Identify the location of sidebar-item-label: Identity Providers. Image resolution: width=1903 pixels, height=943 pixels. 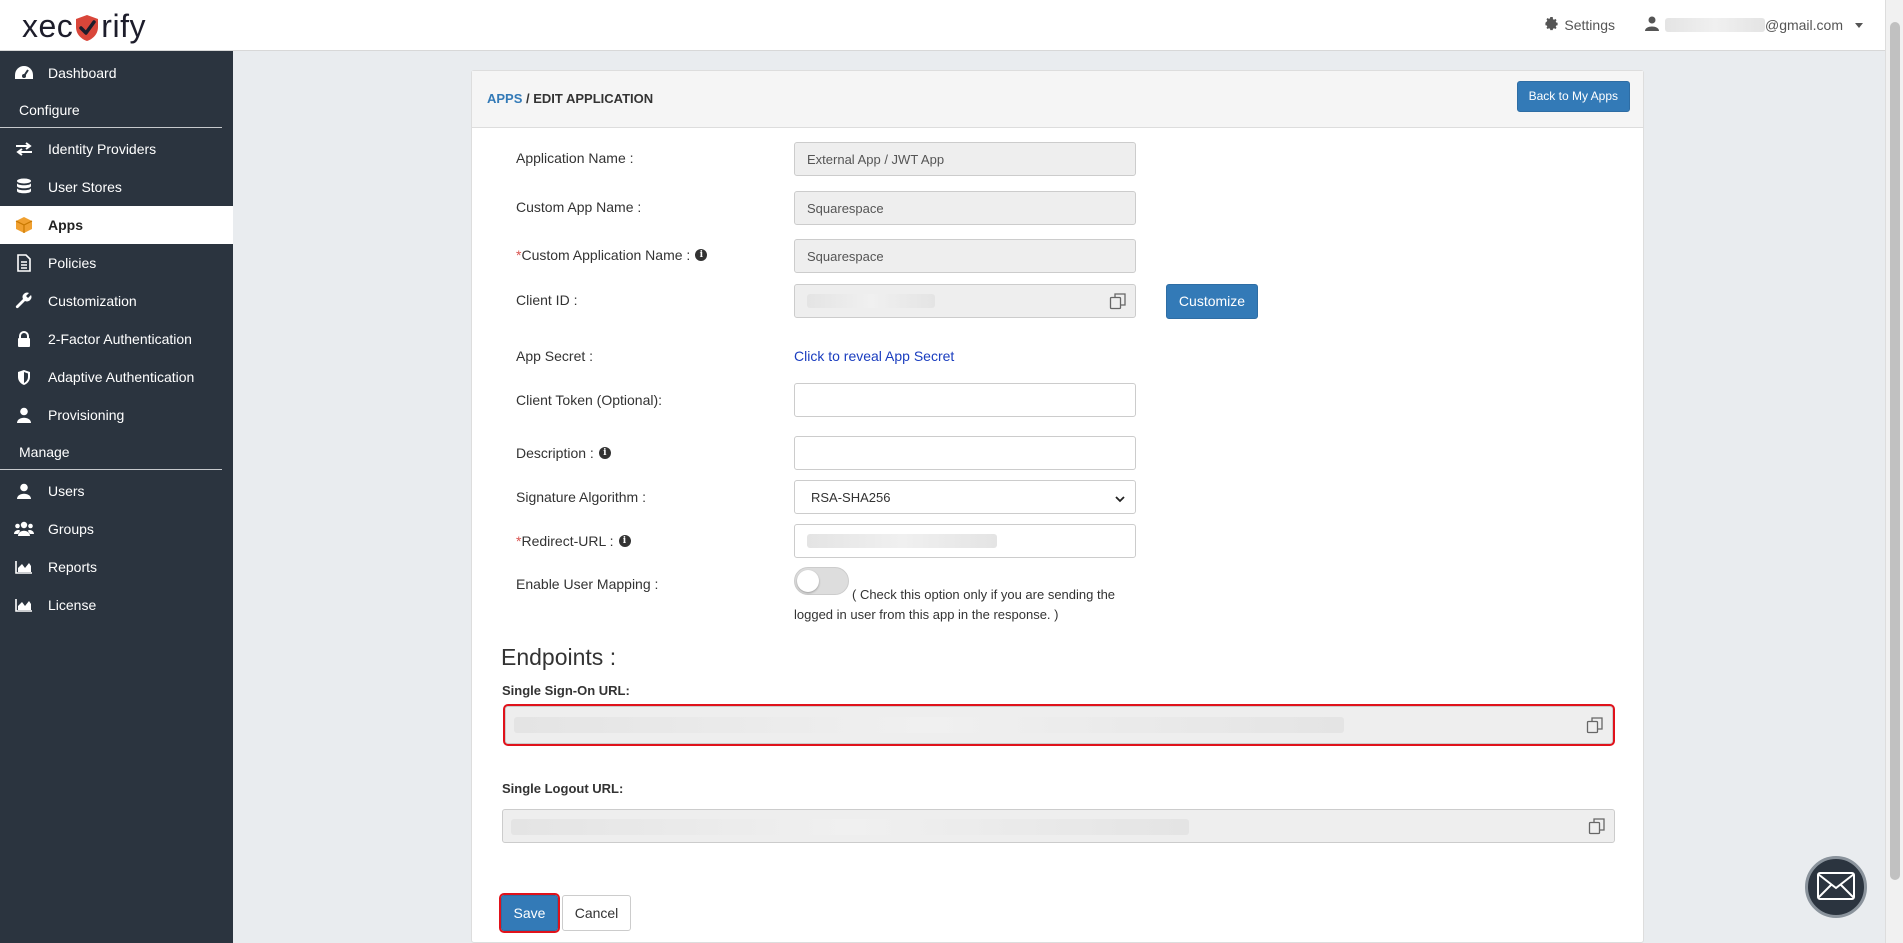
(102, 149).